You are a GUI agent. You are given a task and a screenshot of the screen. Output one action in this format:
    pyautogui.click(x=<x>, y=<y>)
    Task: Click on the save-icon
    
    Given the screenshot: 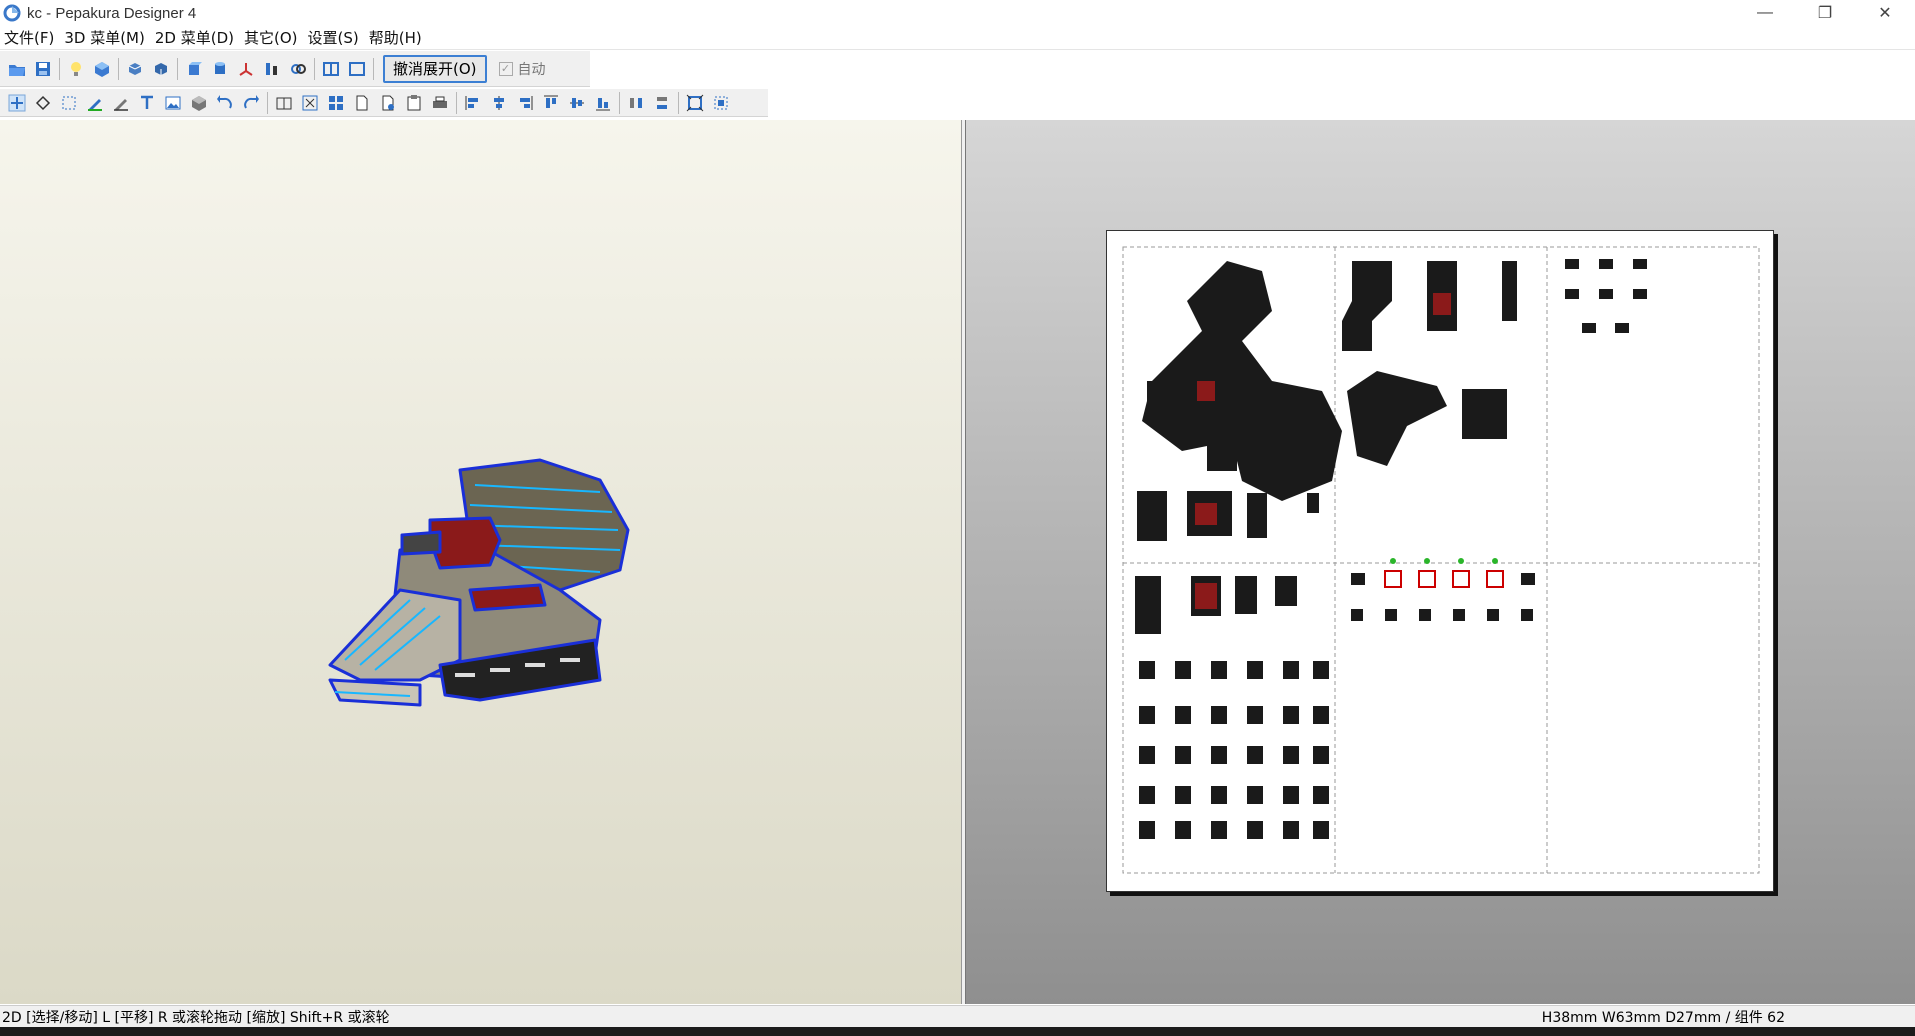 What is the action you would take?
    pyautogui.click(x=43, y=68)
    